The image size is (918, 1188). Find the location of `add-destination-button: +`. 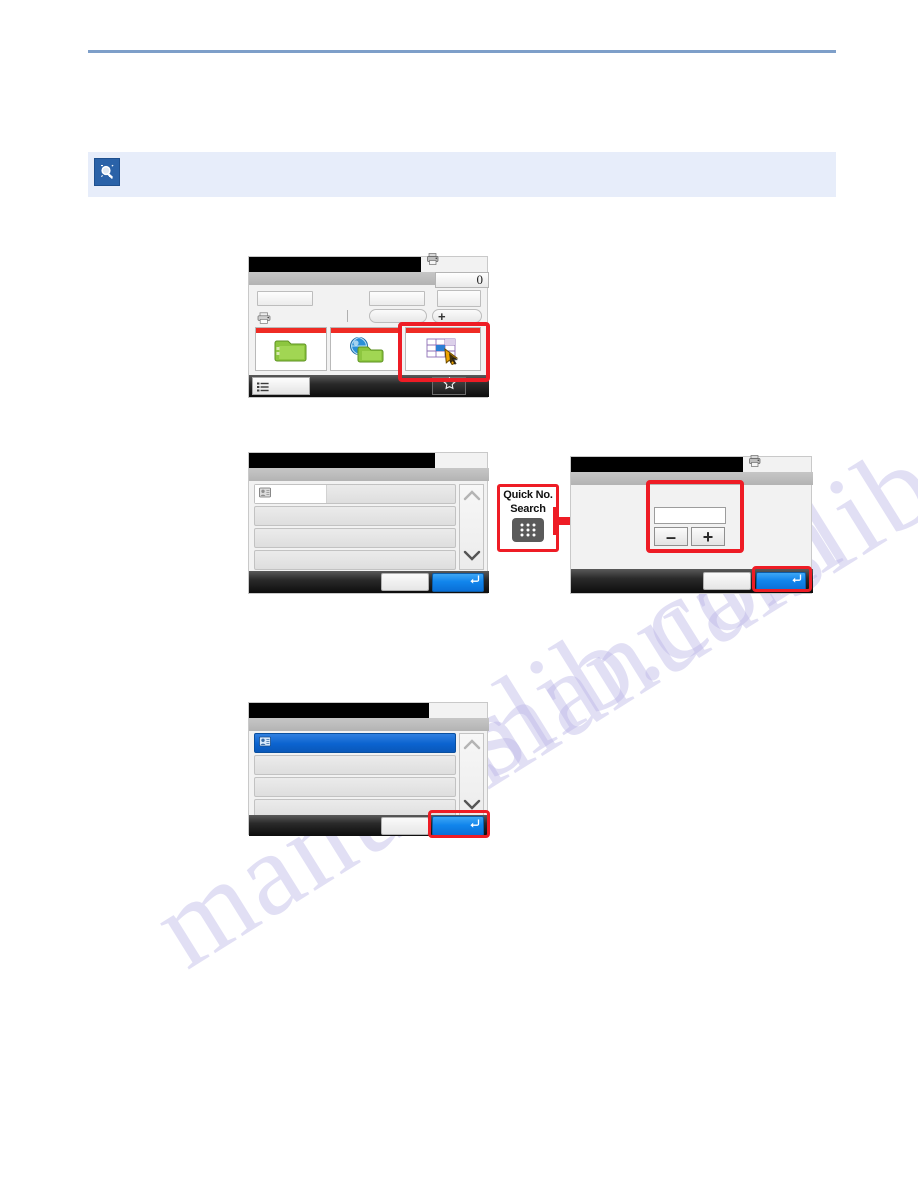

add-destination-button: + is located at coordinates (457, 316).